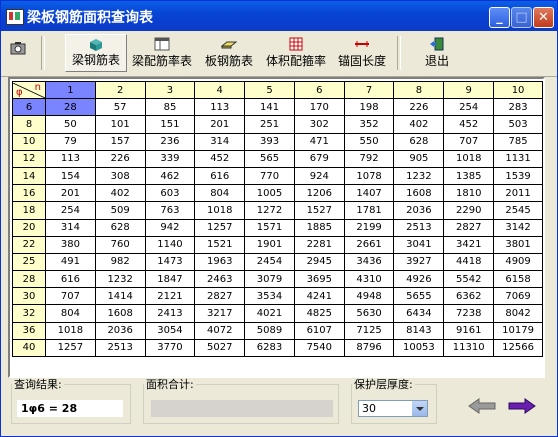  What do you see at coordinates (319, 193) in the screenshot?
I see `table-cell: 1206` at bounding box center [319, 193].